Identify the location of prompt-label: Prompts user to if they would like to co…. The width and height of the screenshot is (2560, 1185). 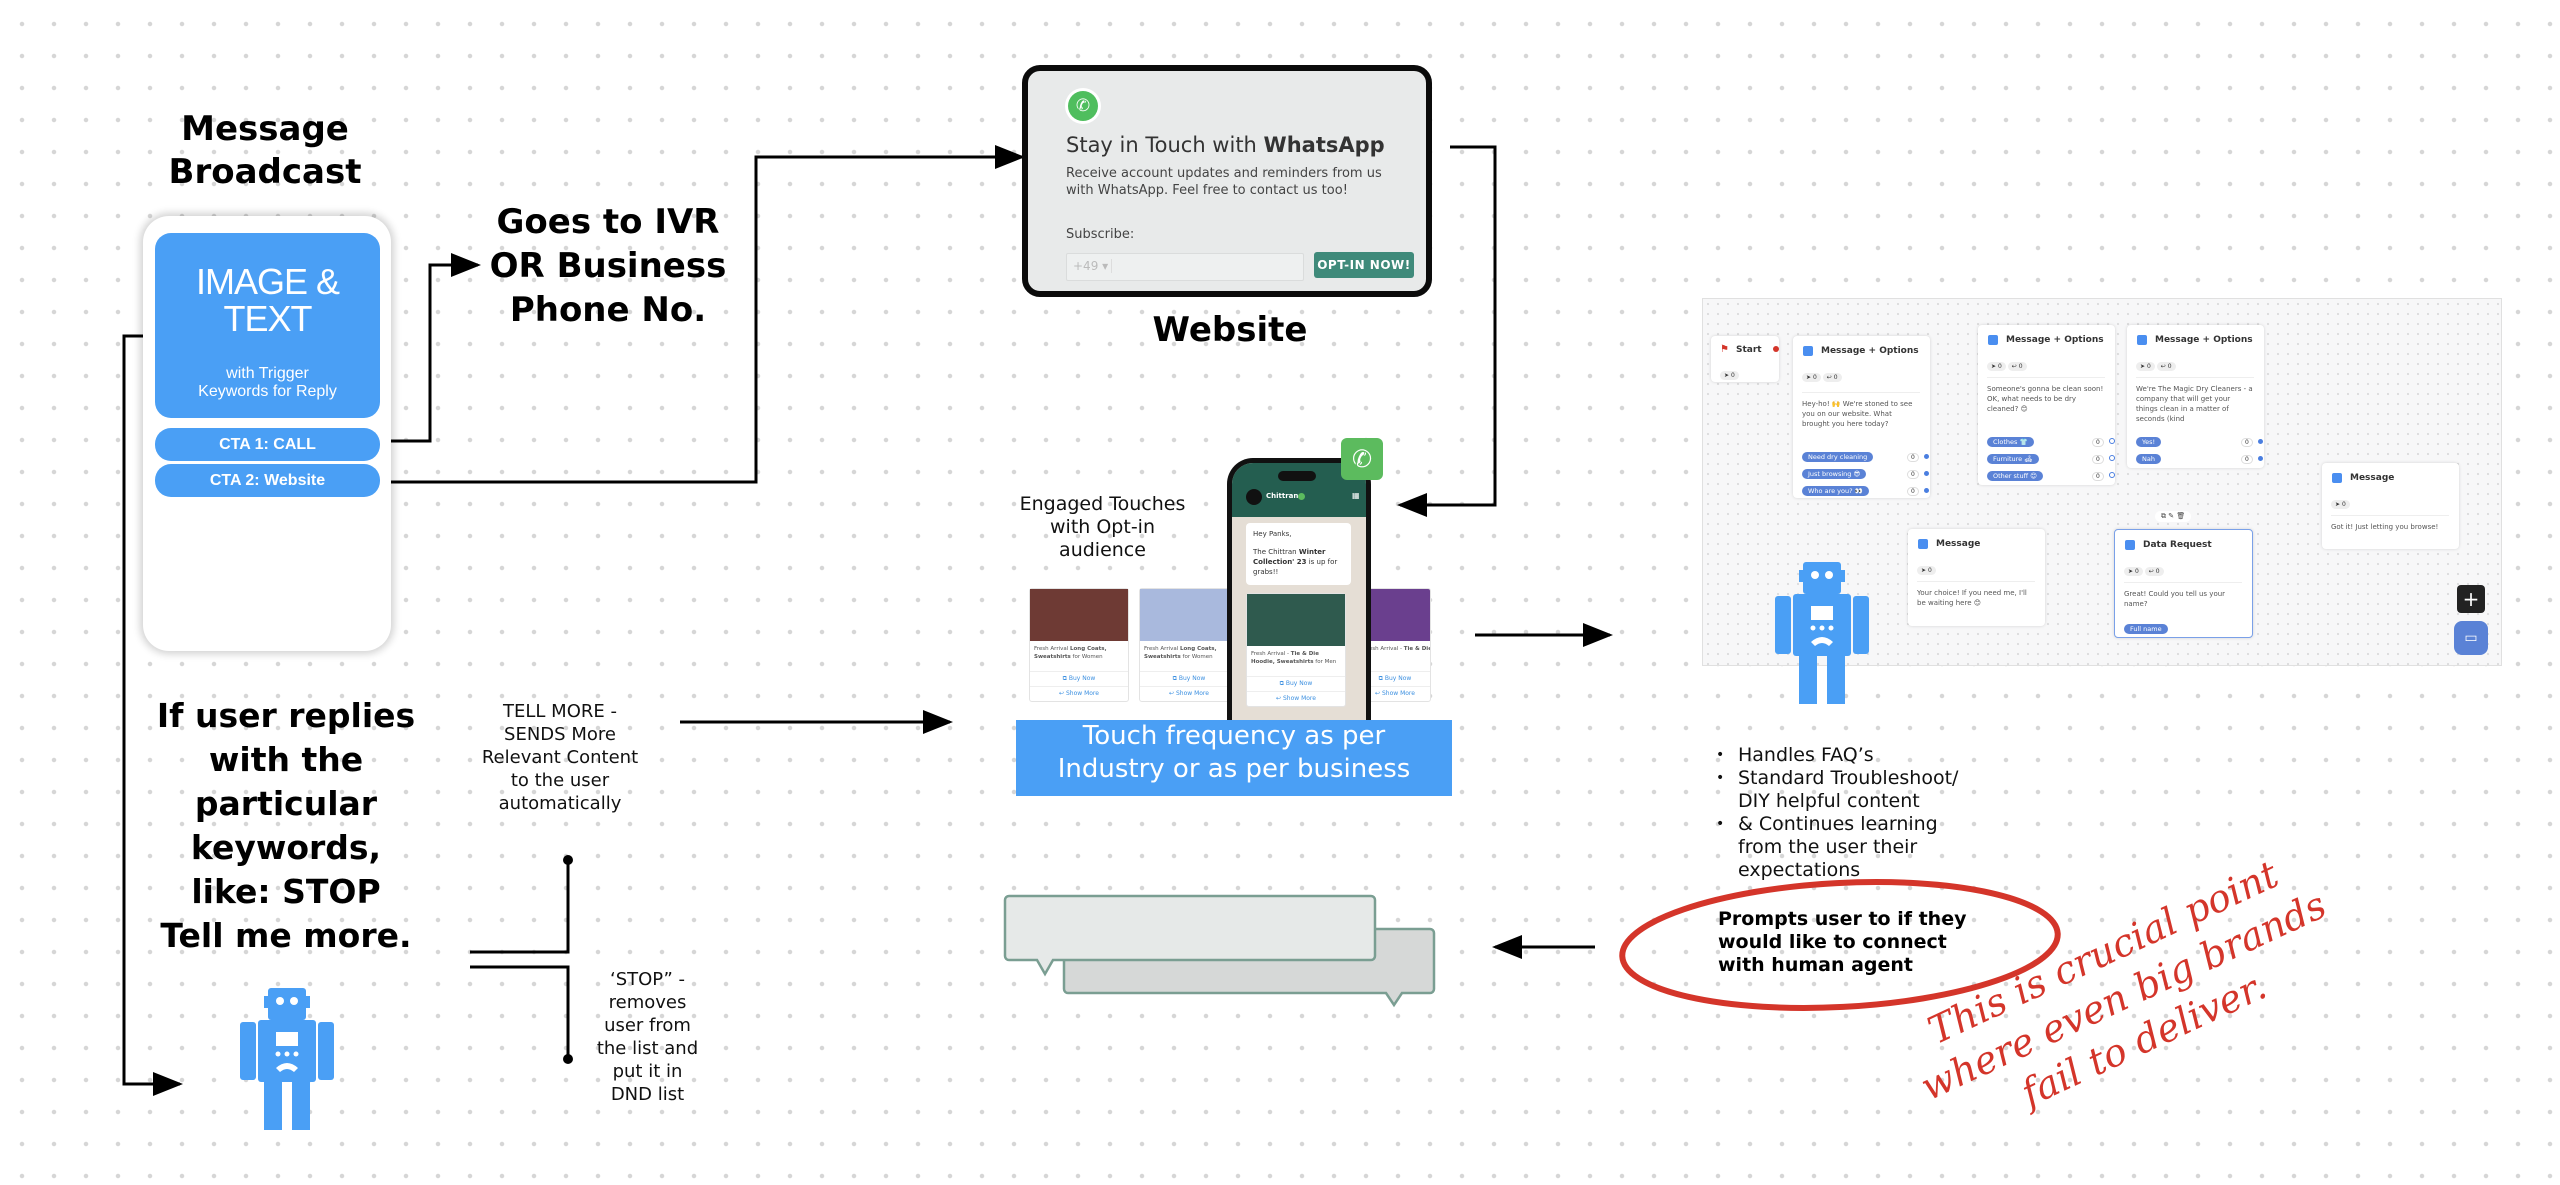
(1842, 942).